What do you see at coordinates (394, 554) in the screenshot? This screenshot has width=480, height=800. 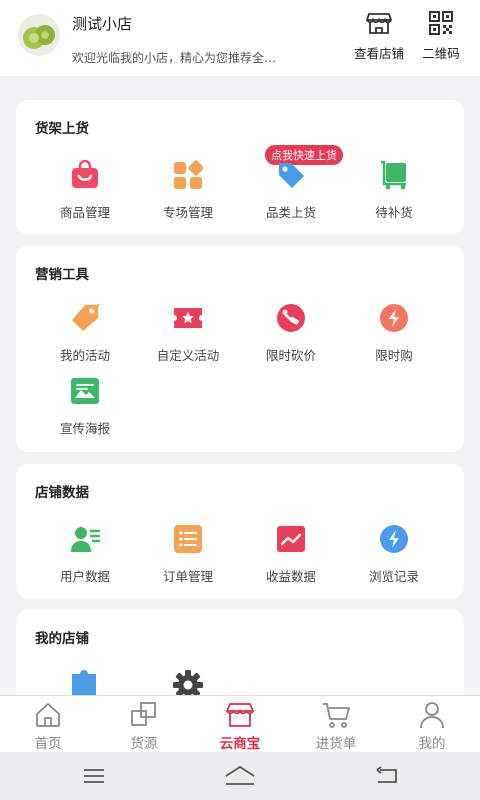 I see `browse-history-button: 浏览记录` at bounding box center [394, 554].